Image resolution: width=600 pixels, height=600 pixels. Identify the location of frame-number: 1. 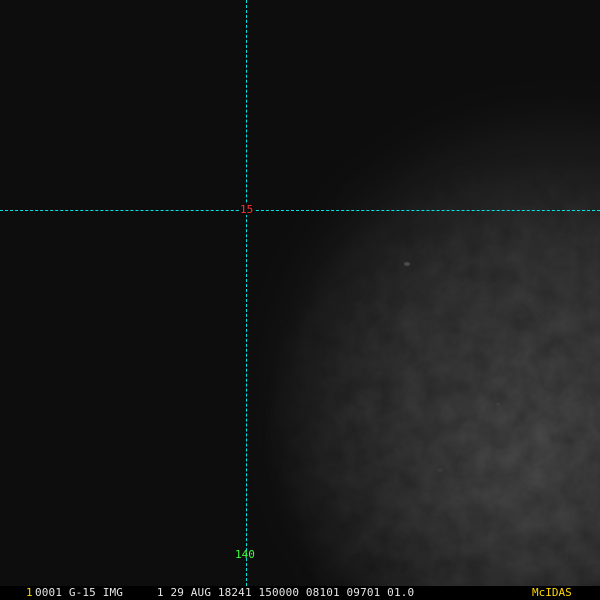
(29, 592).